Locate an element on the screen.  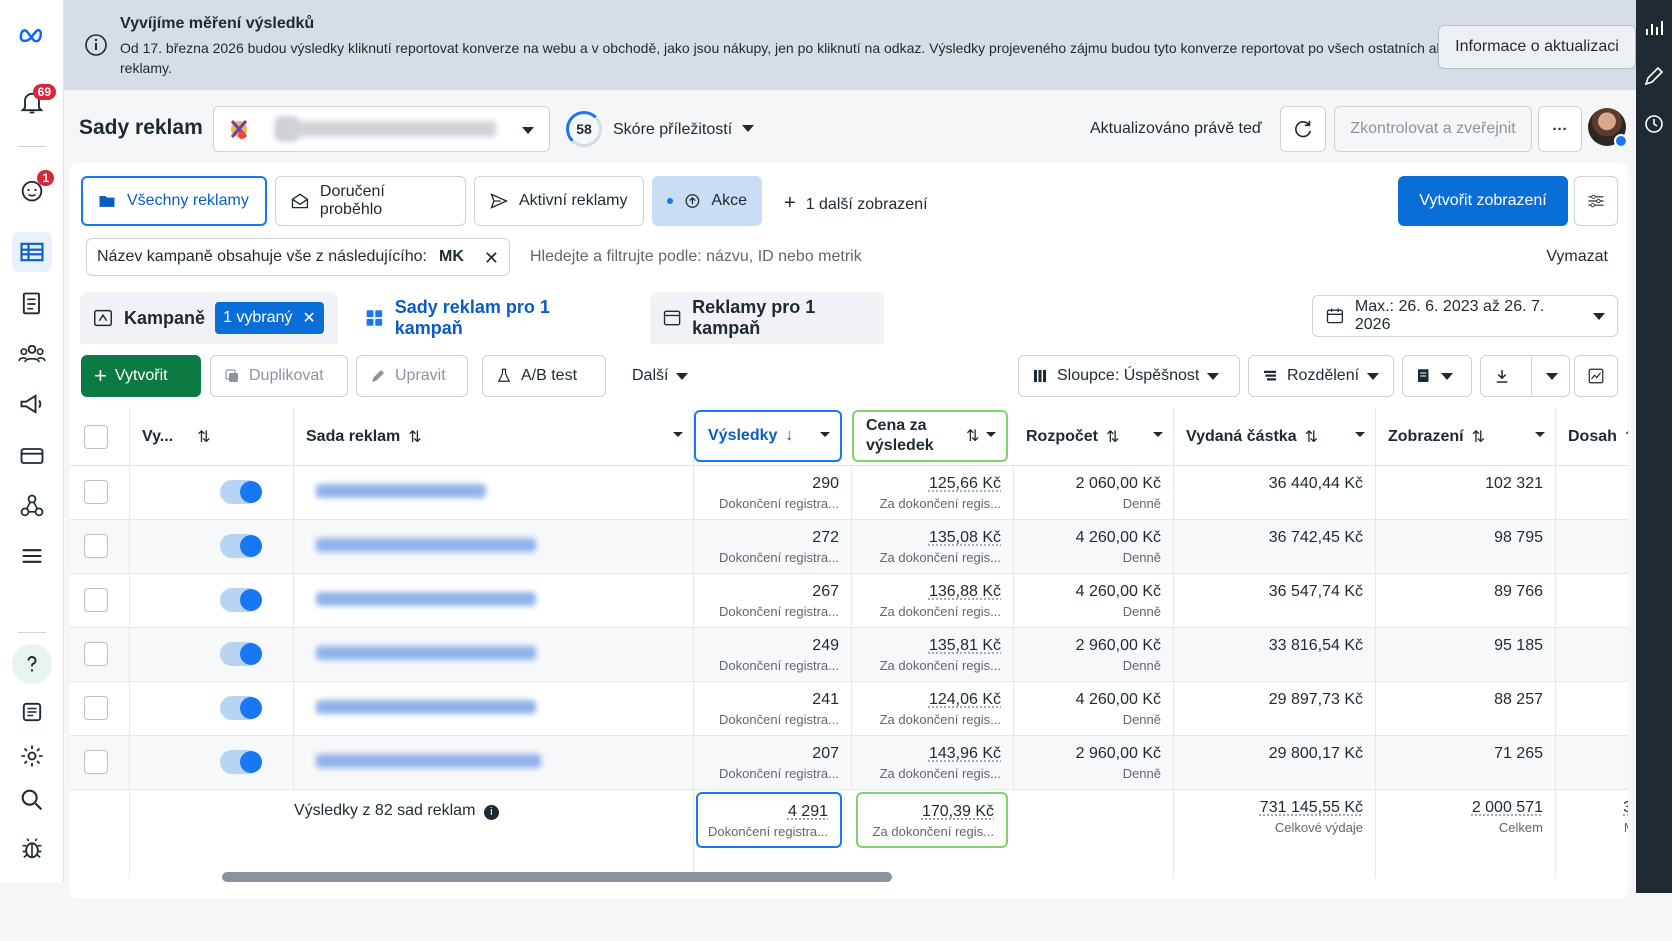
megaphone-icon is located at coordinates (32, 404).